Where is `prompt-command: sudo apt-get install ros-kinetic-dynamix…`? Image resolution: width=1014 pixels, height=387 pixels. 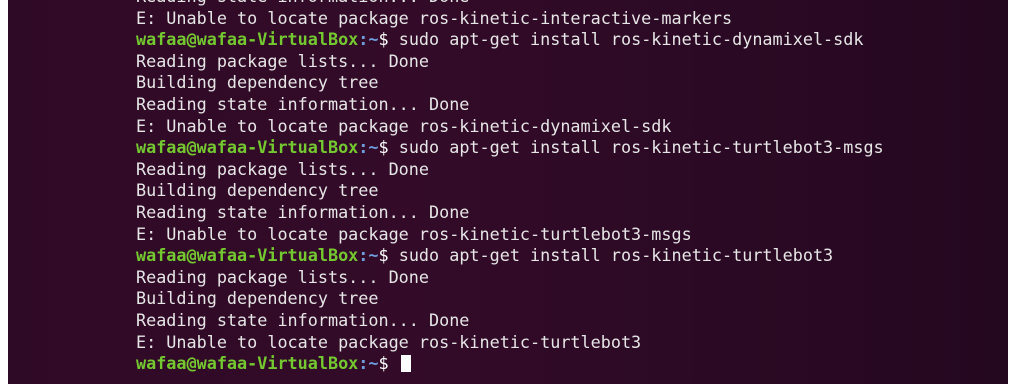 prompt-command: sudo apt-get install ros-kinetic-dynamix… is located at coordinates (626, 39).